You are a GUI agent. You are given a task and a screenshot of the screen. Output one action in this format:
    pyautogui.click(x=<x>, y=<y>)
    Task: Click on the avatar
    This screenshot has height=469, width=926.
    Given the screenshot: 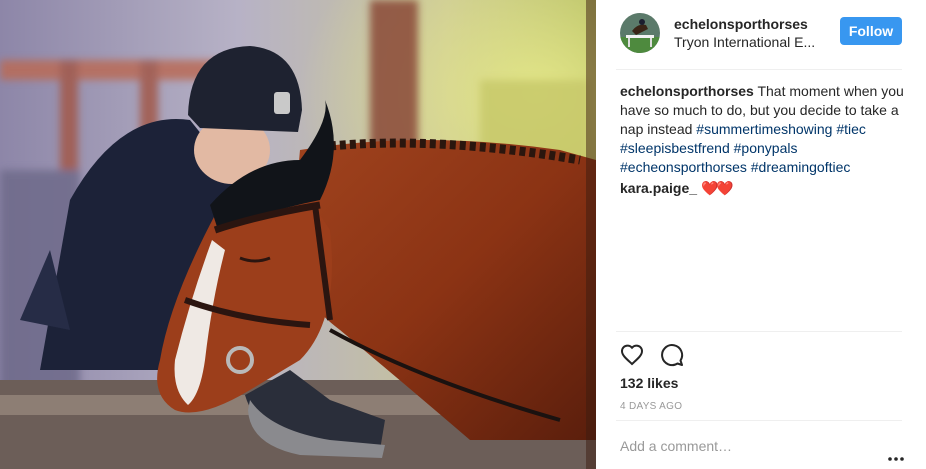 What is the action you would take?
    pyautogui.click(x=640, y=33)
    